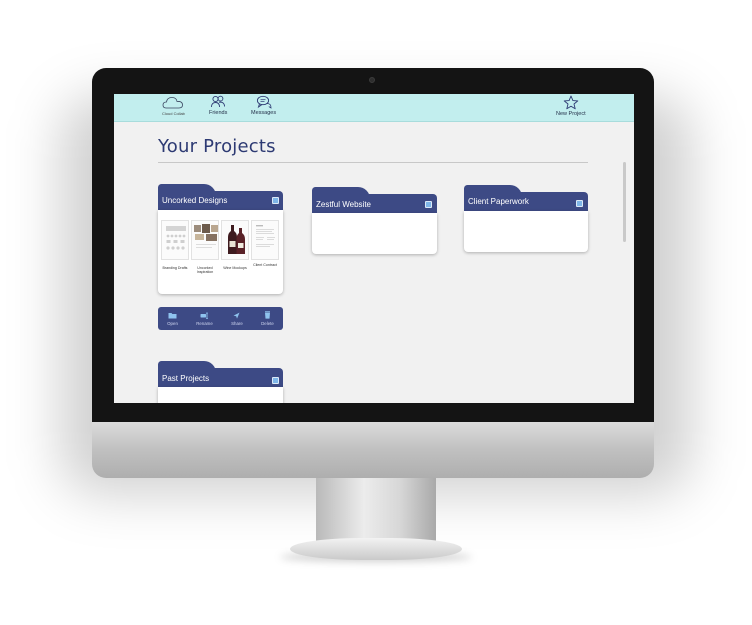 Image resolution: width=752 pixels, height=625 pixels. What do you see at coordinates (343, 204) in the screenshot?
I see `folder-name: Zestful Website` at bounding box center [343, 204].